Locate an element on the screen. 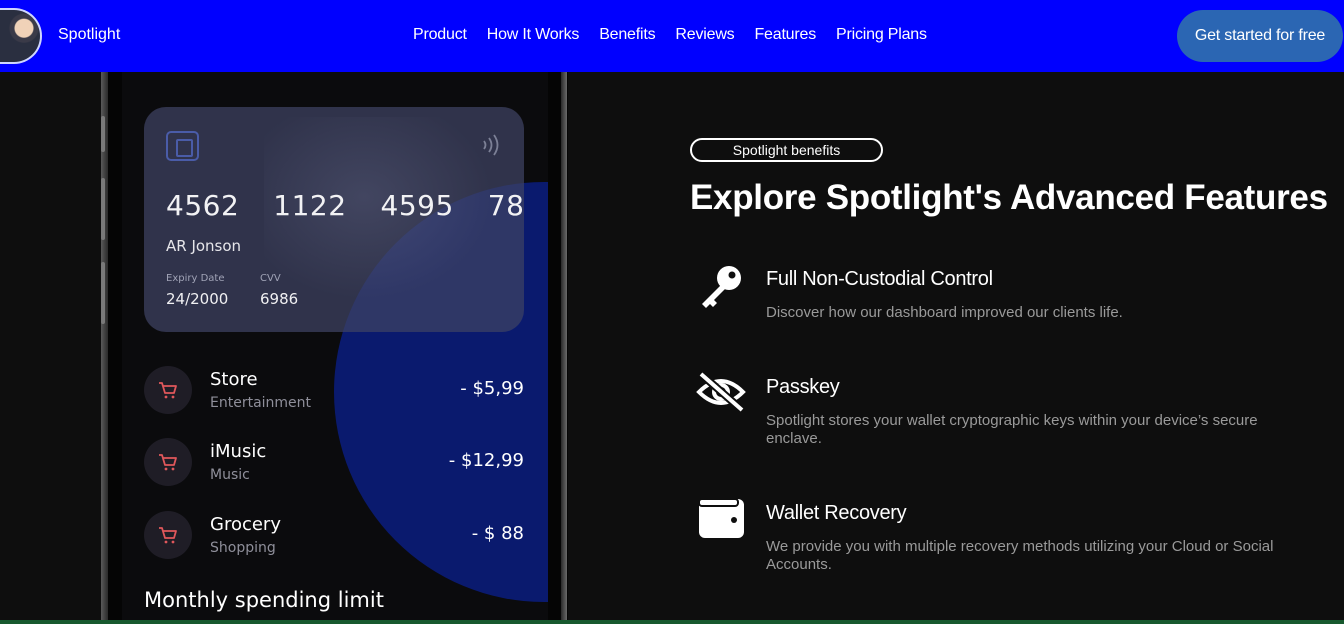 This screenshot has height=624, width=1344. phone-right-edge is located at coordinates (564, 348).